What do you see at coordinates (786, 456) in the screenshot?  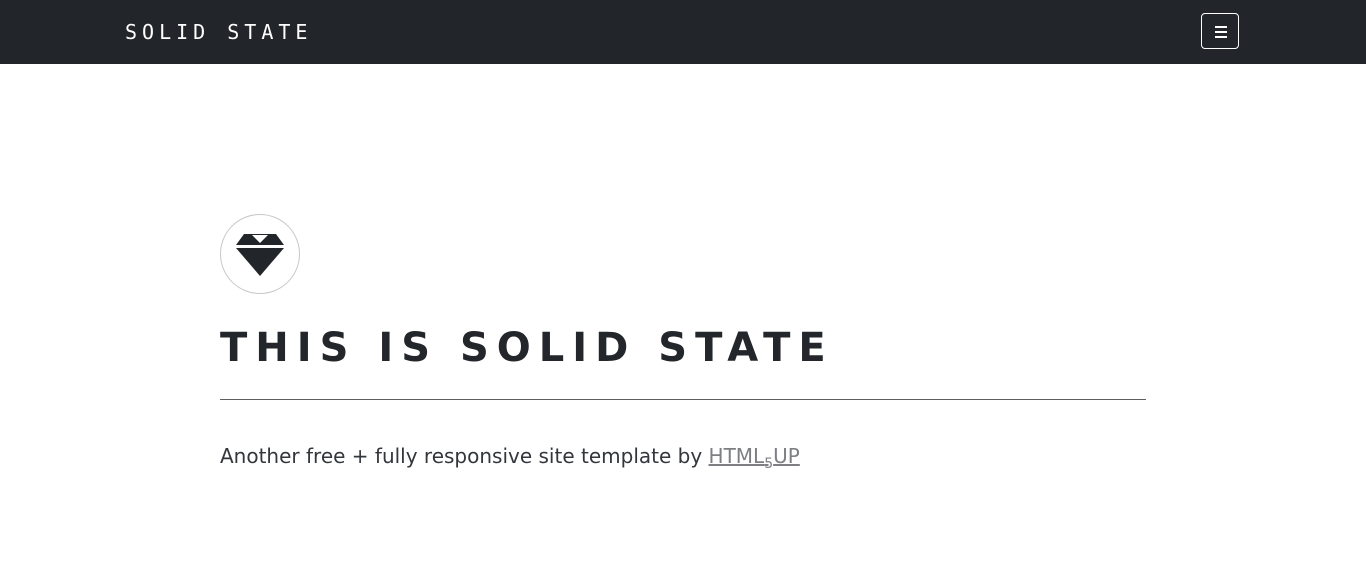 I see `link-suffix: UP` at bounding box center [786, 456].